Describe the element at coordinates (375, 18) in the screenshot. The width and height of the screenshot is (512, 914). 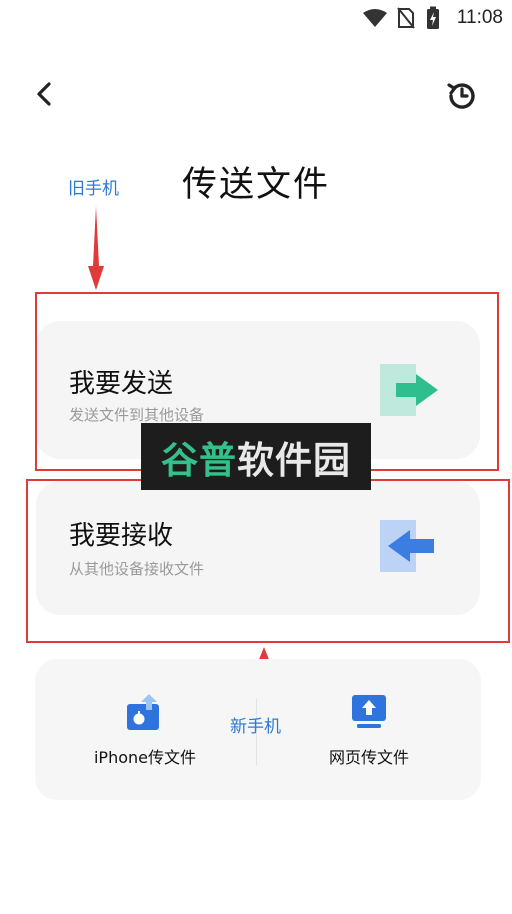
I see `wifi-icon` at that location.